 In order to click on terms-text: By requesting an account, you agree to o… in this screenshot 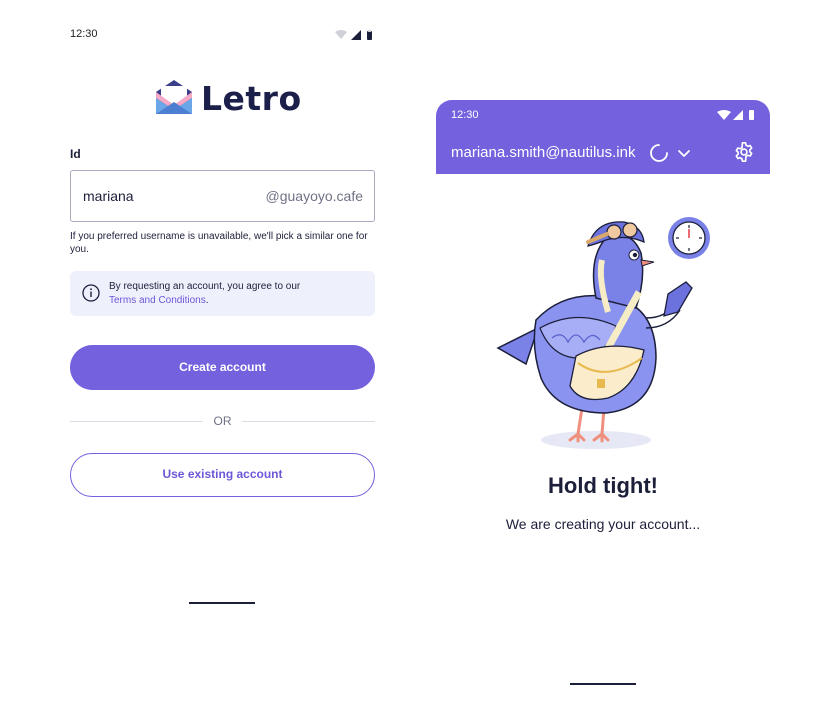, I will do `click(204, 294)`.